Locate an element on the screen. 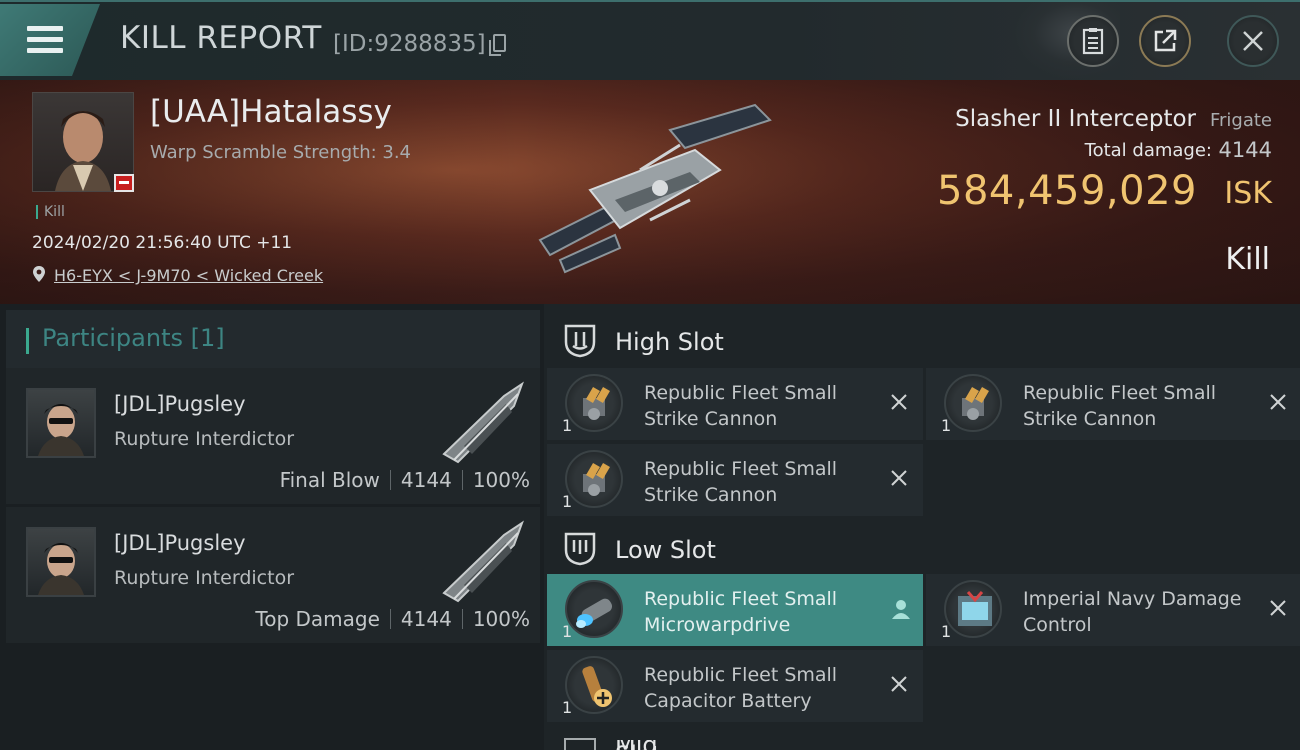 This screenshot has height=750, width=1300. participant-stats: Final Blow 4144 100% is located at coordinates (405, 480).